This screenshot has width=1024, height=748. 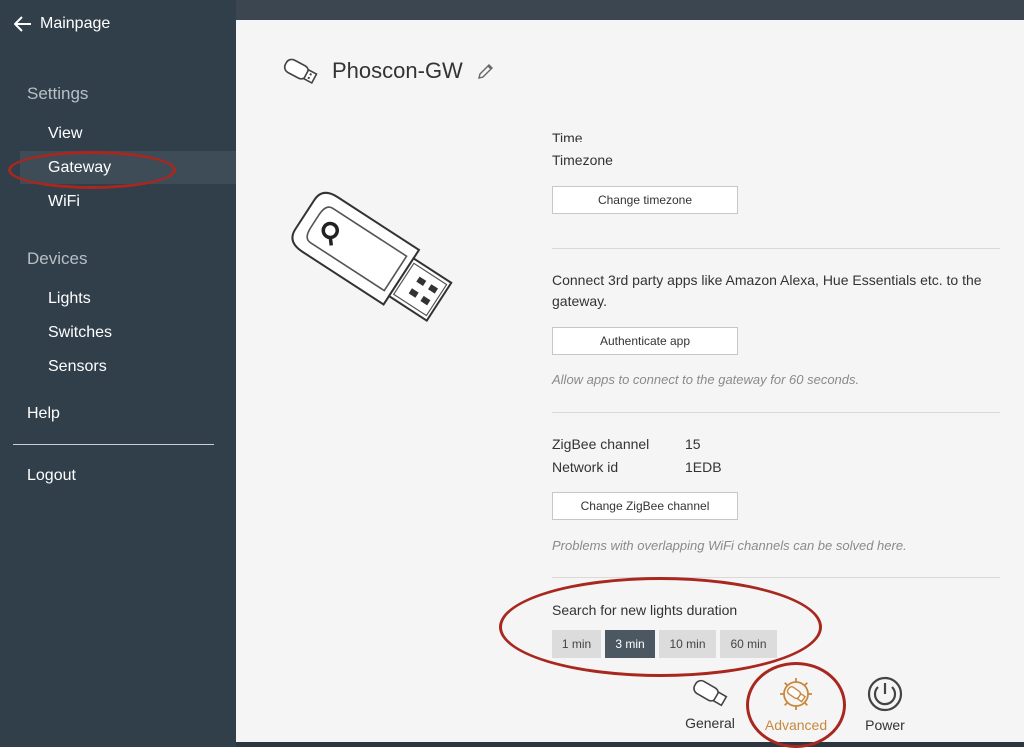 I want to click on mainpage-link: Mainpage, so click(x=62, y=24).